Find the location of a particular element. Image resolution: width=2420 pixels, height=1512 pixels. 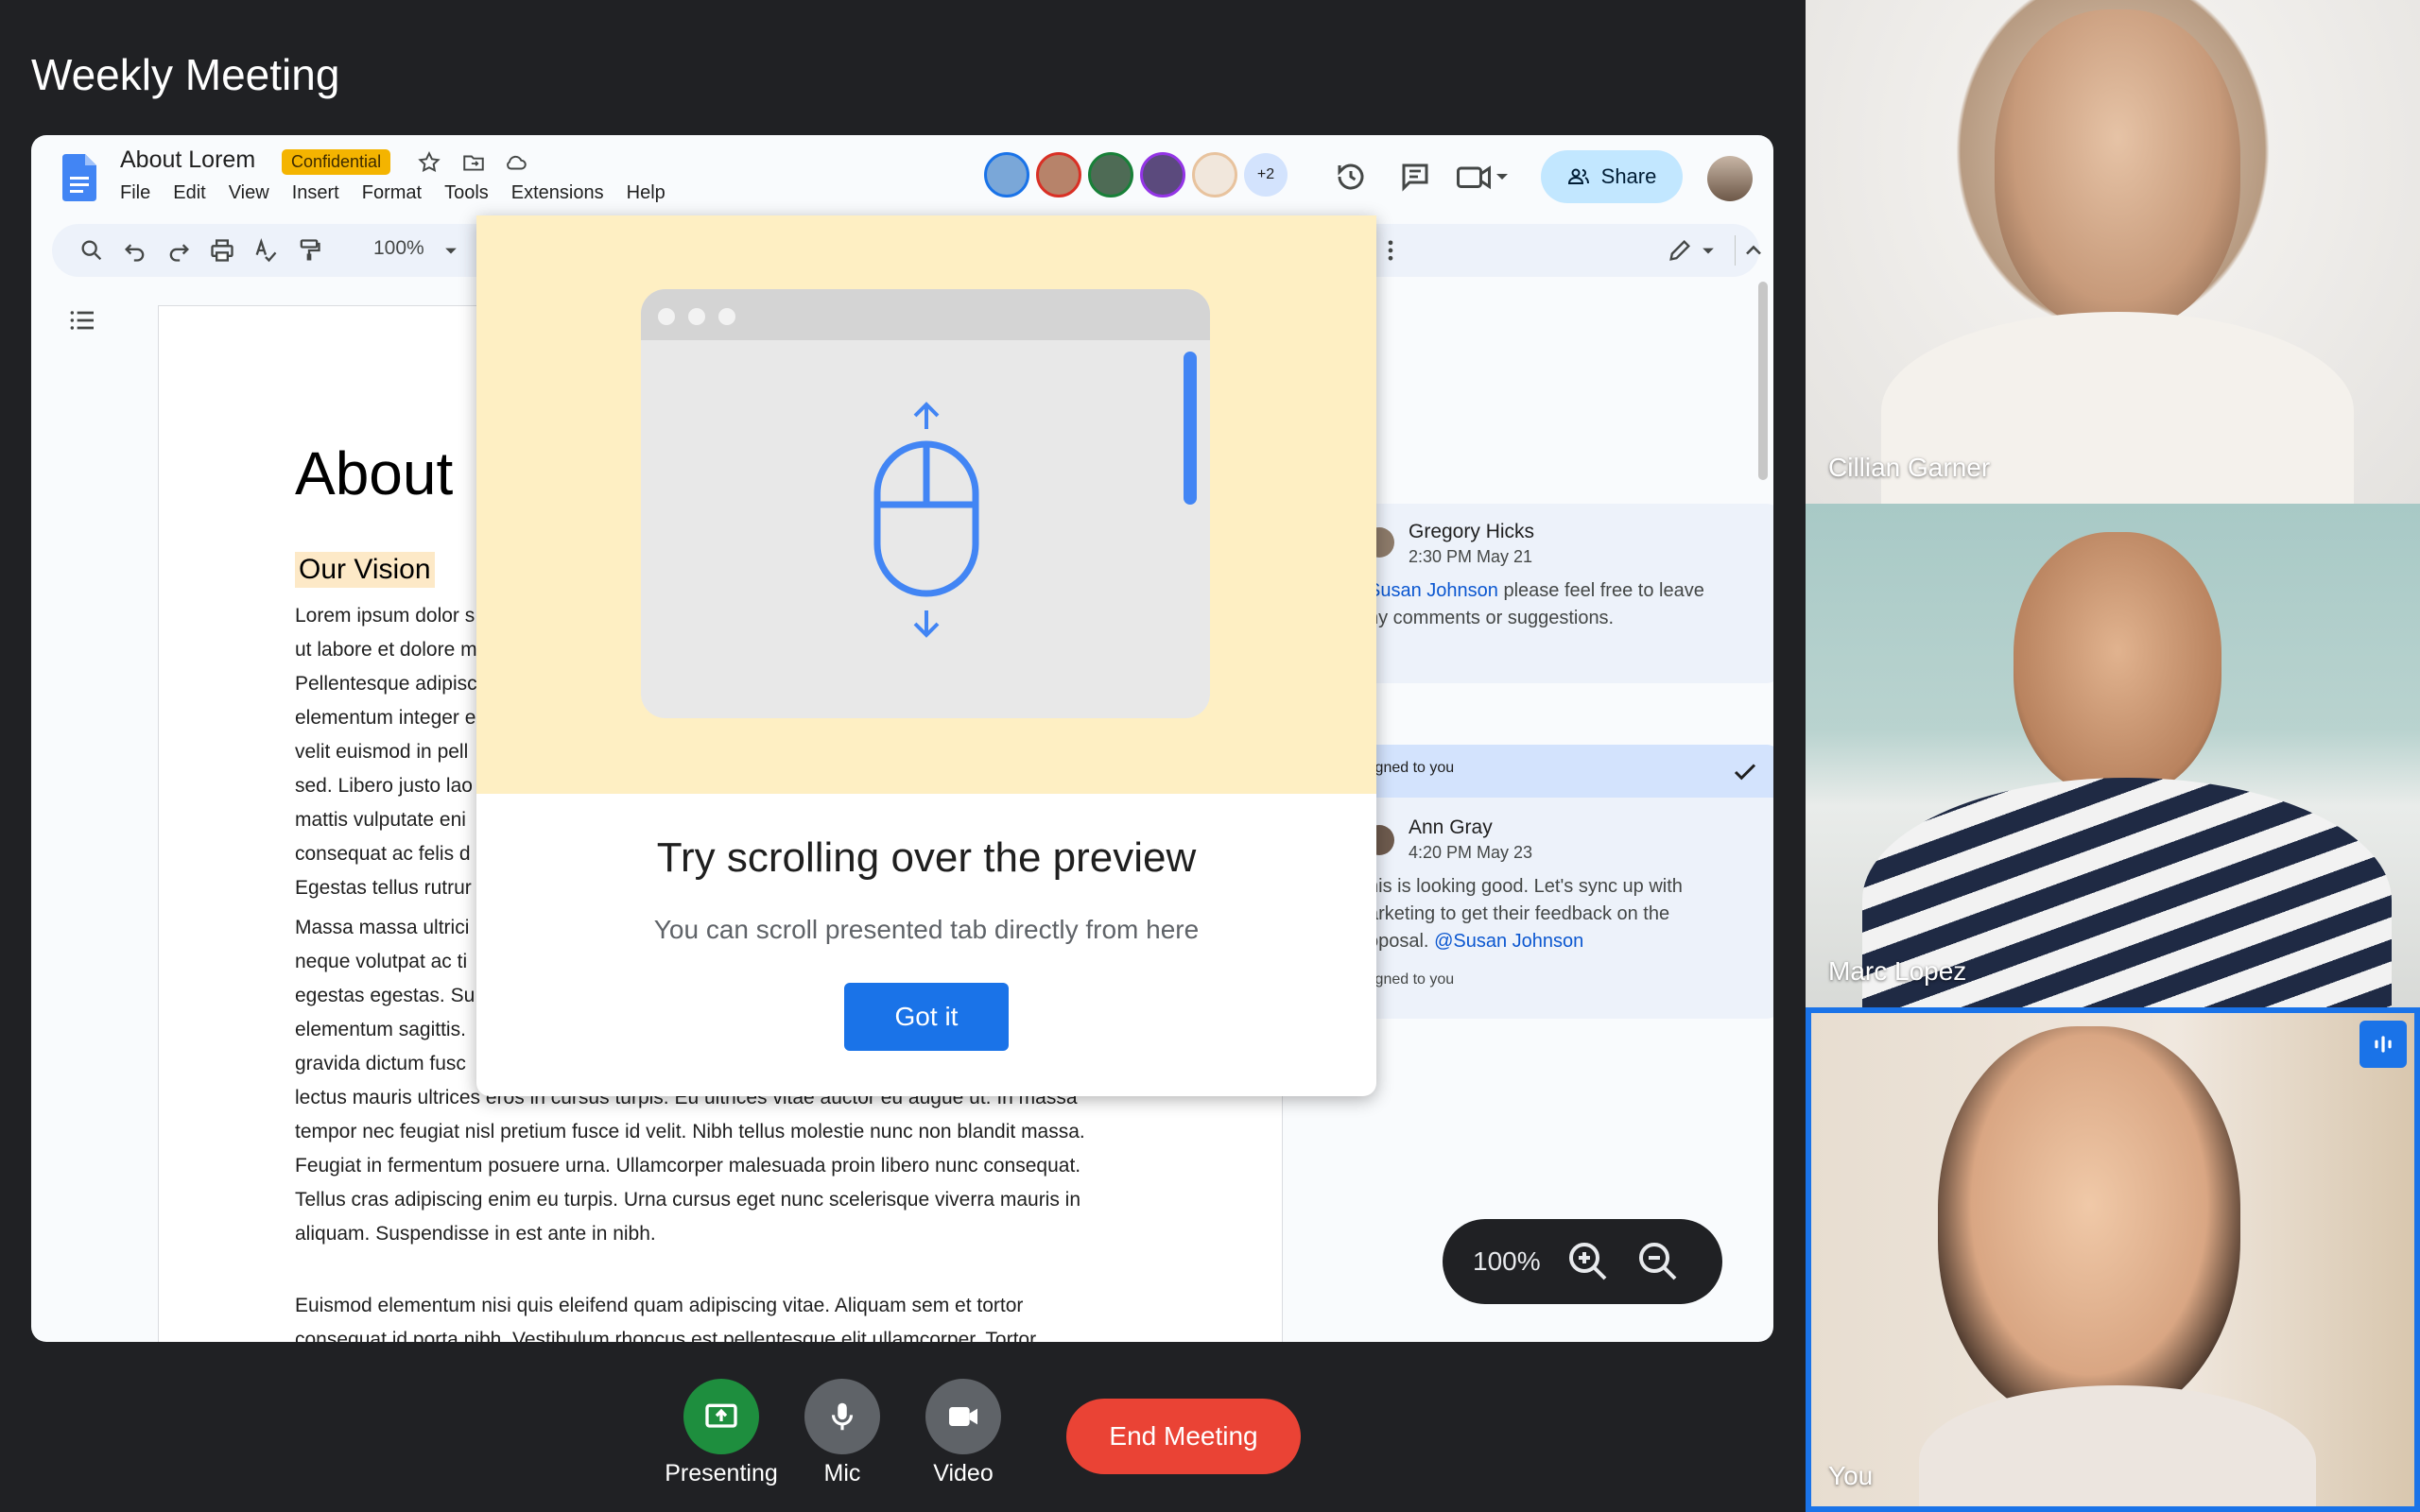

scroll-illustration is located at coordinates (926, 504).